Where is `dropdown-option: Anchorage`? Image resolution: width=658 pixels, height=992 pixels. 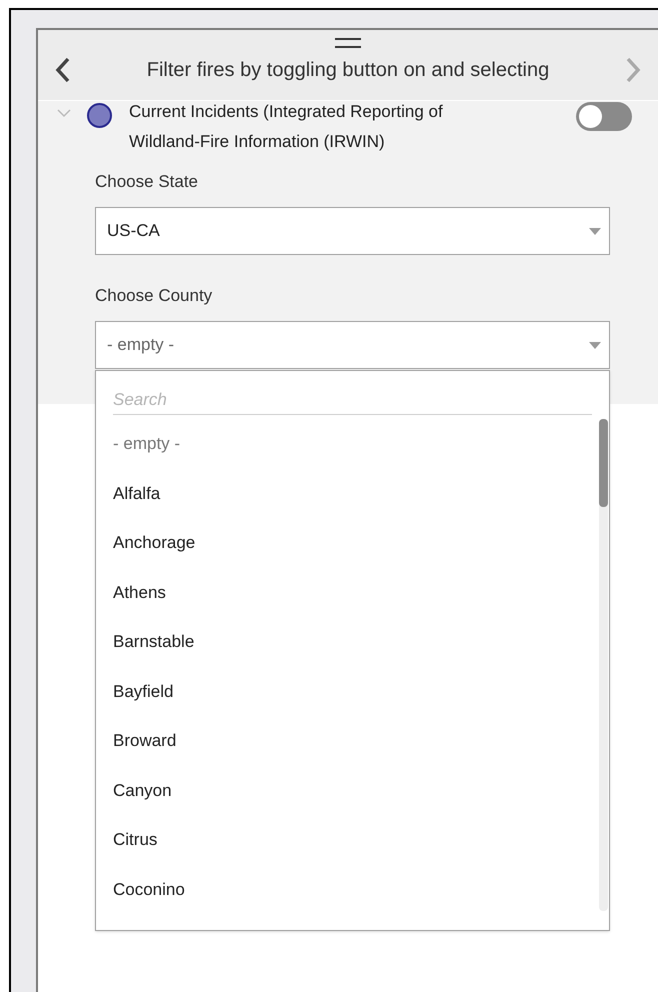 dropdown-option: Anchorage is located at coordinates (352, 543).